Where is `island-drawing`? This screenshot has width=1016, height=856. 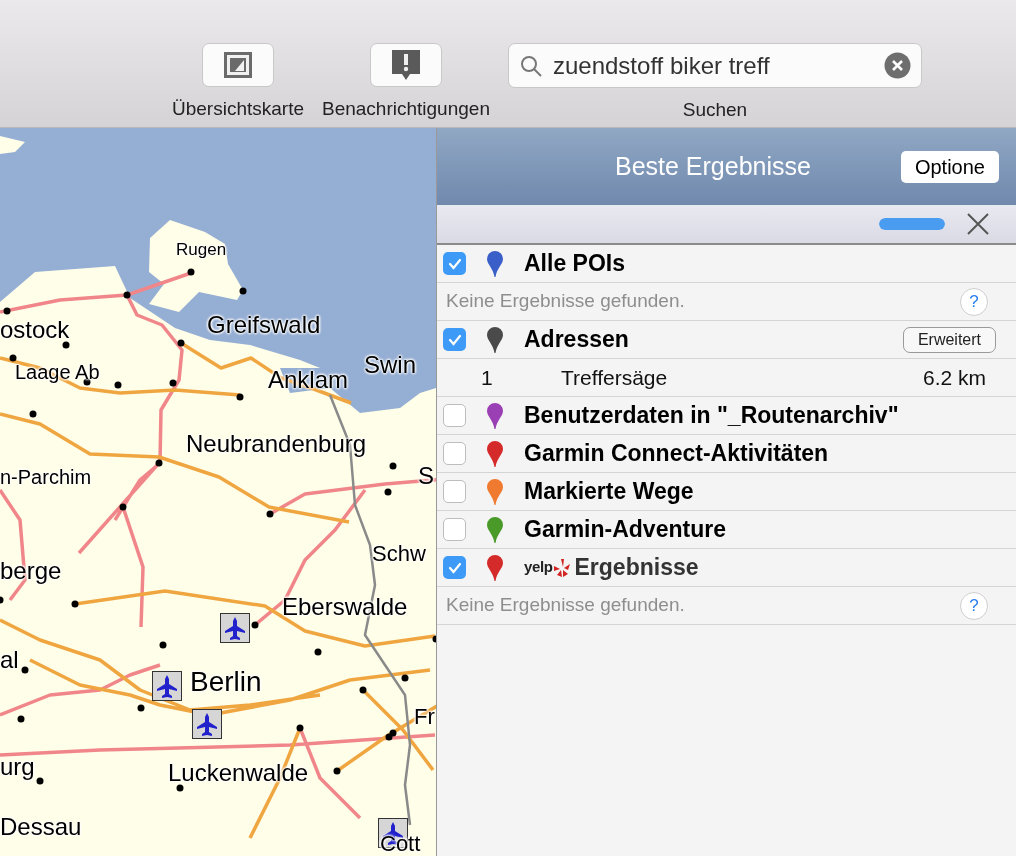
island-drawing is located at coordinates (12, 145).